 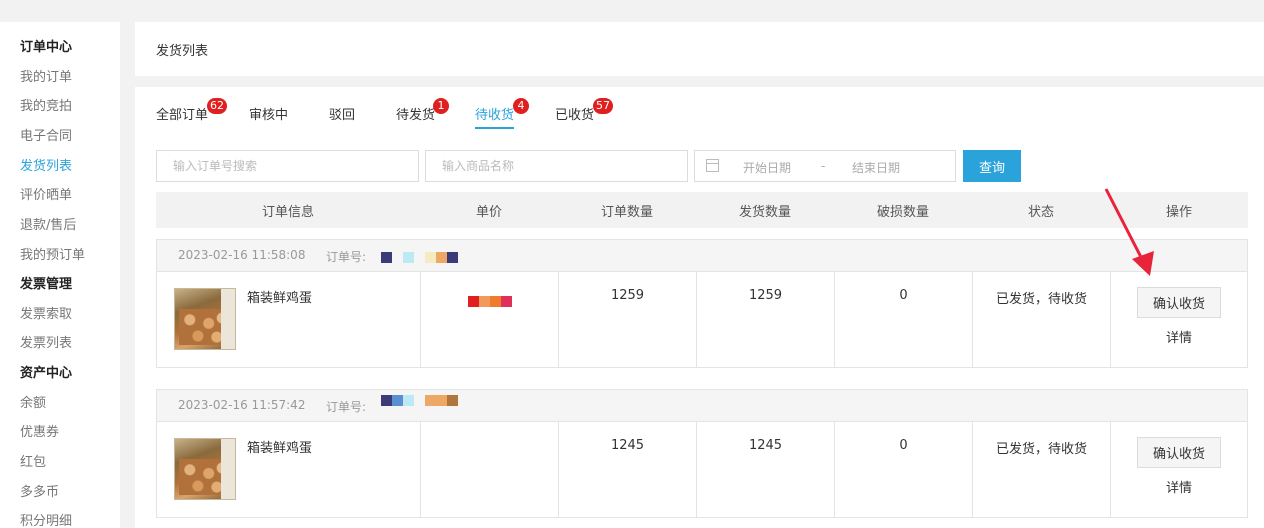 I want to click on tab-label: 待收货, so click(x=495, y=115).